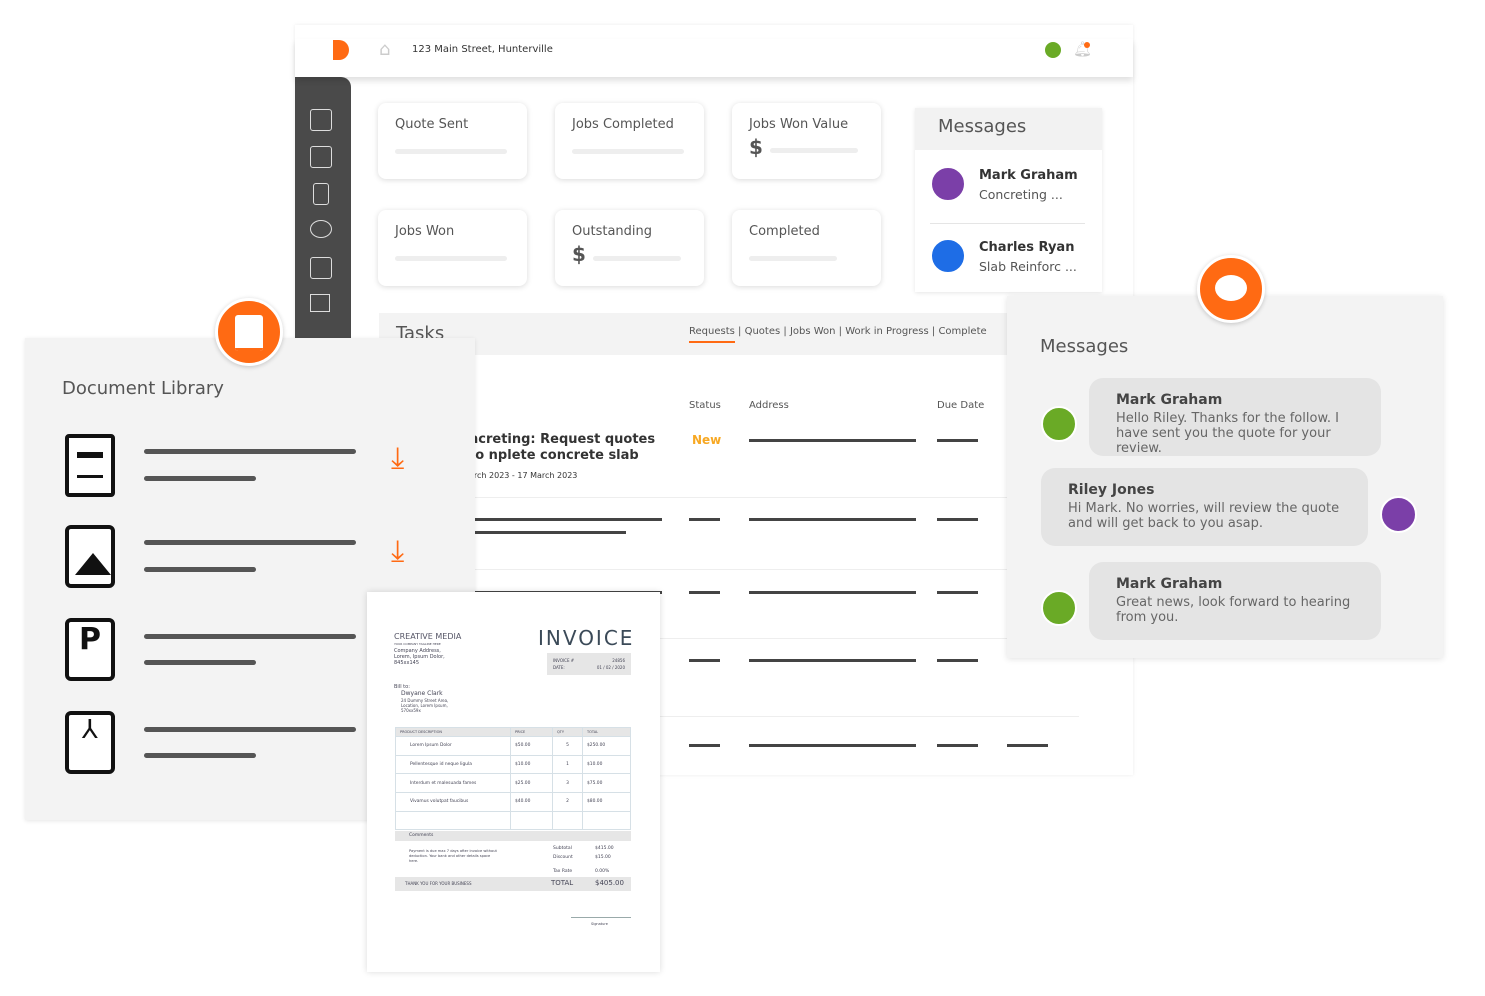  What do you see at coordinates (806, 141) in the screenshot?
I see `stat-card-jobs-won-value: Jobs Won Value $` at bounding box center [806, 141].